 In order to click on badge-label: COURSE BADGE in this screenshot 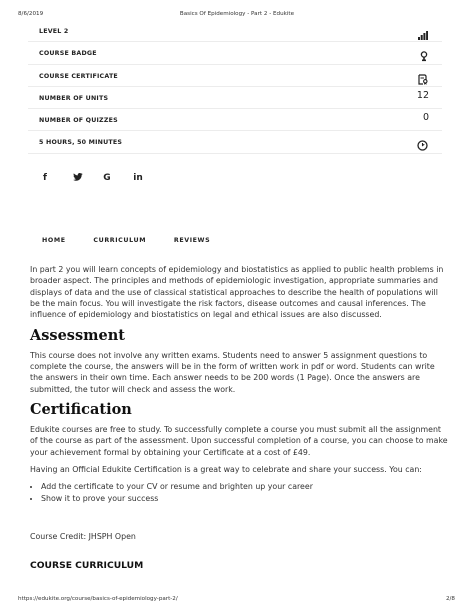, I will do `click(68, 54)`.